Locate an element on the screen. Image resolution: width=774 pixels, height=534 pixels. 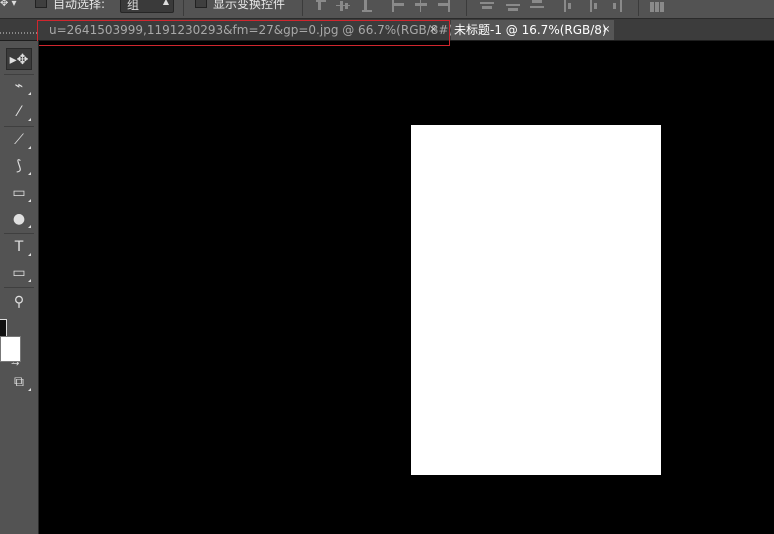
auto-select-checkbox is located at coordinates (41, 4).